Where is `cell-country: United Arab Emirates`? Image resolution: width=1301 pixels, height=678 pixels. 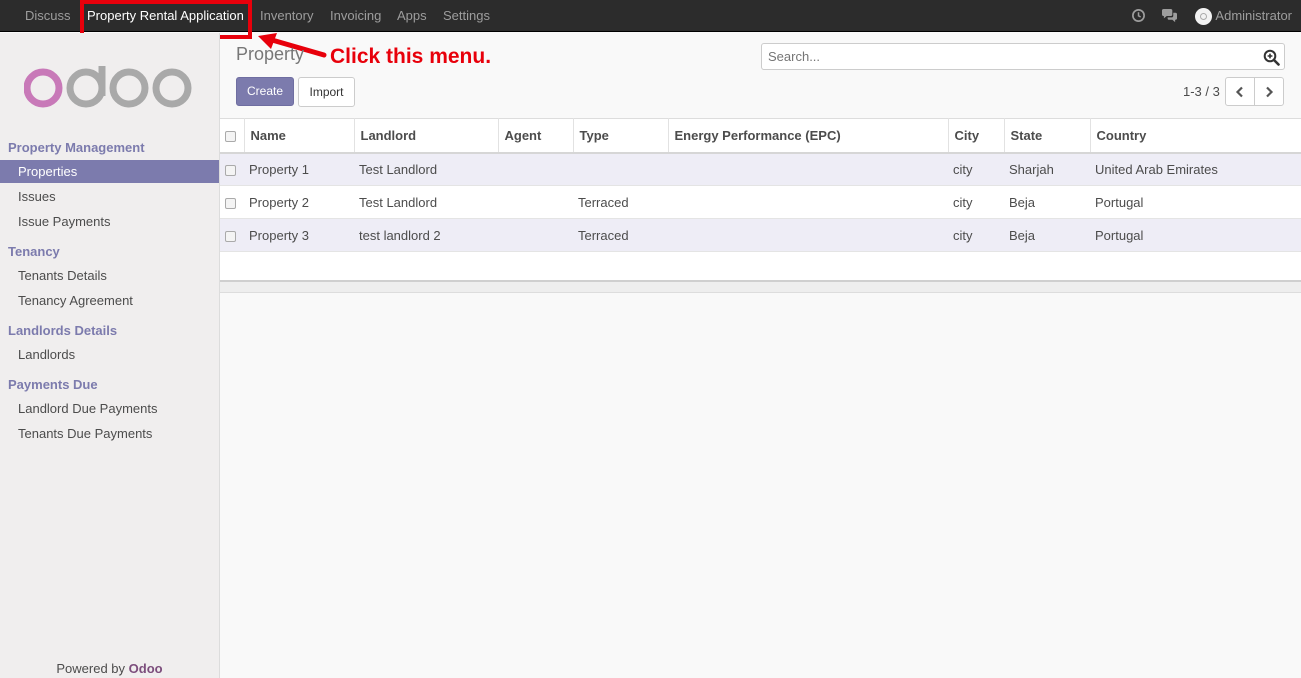
cell-country: United Arab Emirates is located at coordinates (1195, 169).